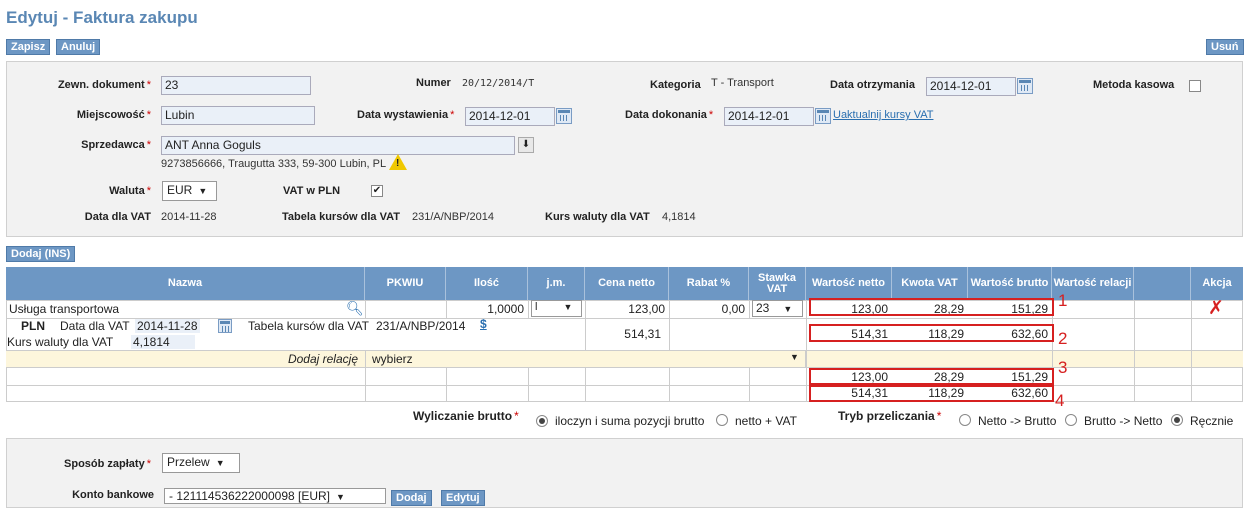  What do you see at coordinates (1060, 400) in the screenshot?
I see `annotation-number: 4` at bounding box center [1060, 400].